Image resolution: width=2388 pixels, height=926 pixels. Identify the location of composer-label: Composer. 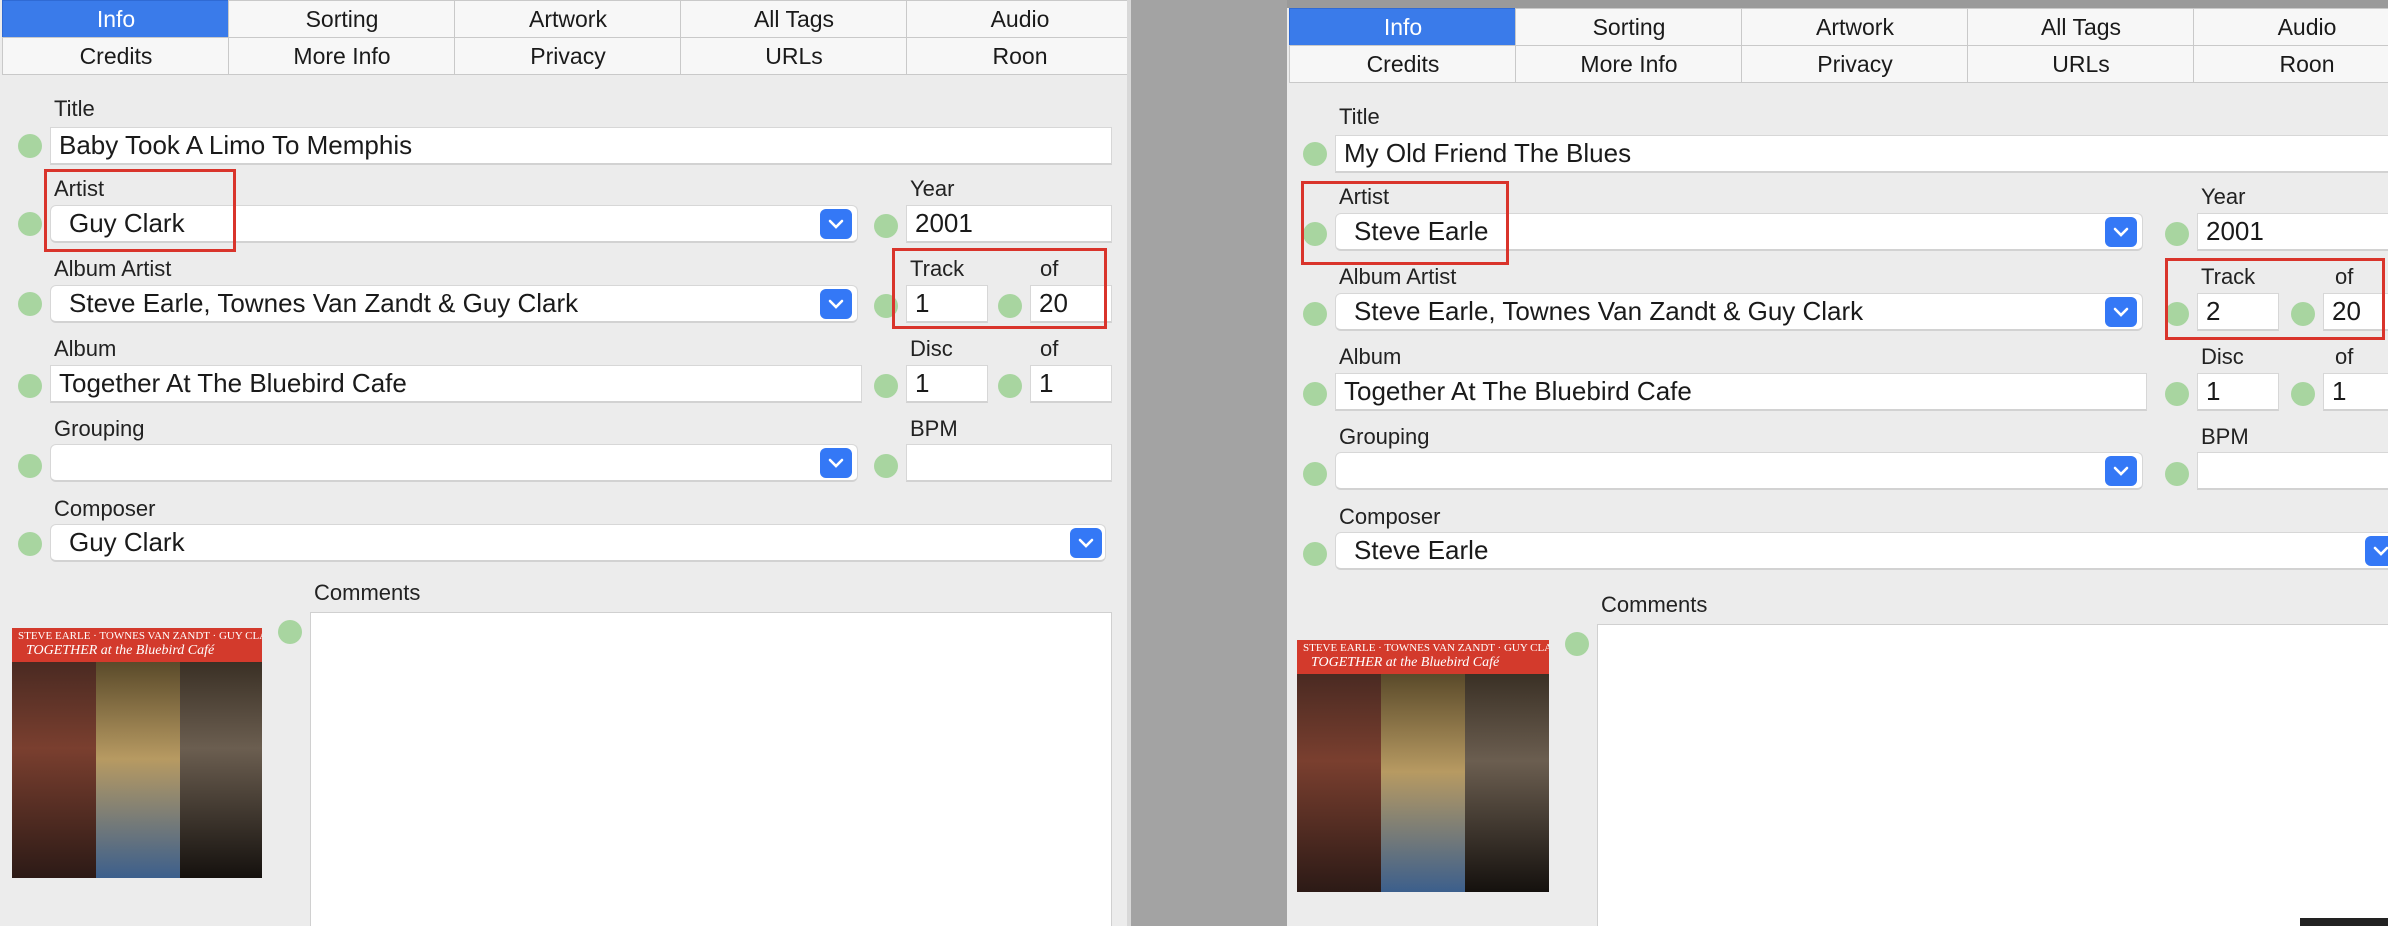
(105, 508).